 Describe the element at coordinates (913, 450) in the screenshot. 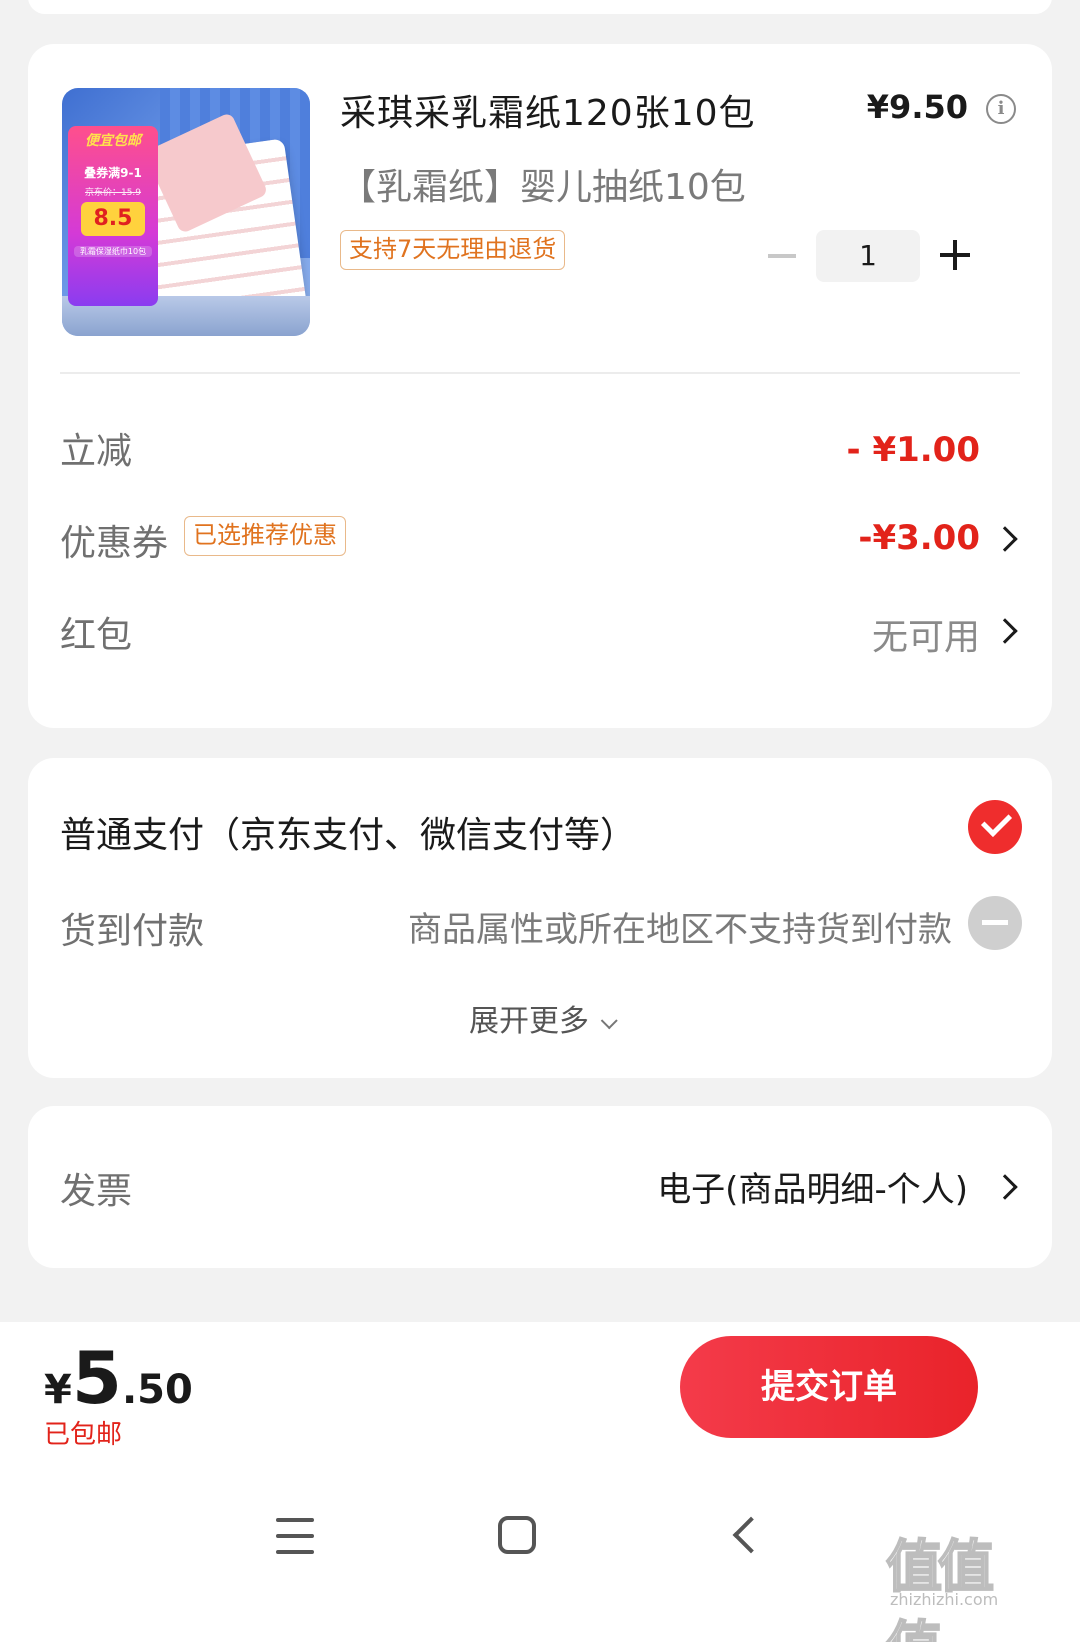

I see `instant-discount-value: - ¥1.00` at that location.